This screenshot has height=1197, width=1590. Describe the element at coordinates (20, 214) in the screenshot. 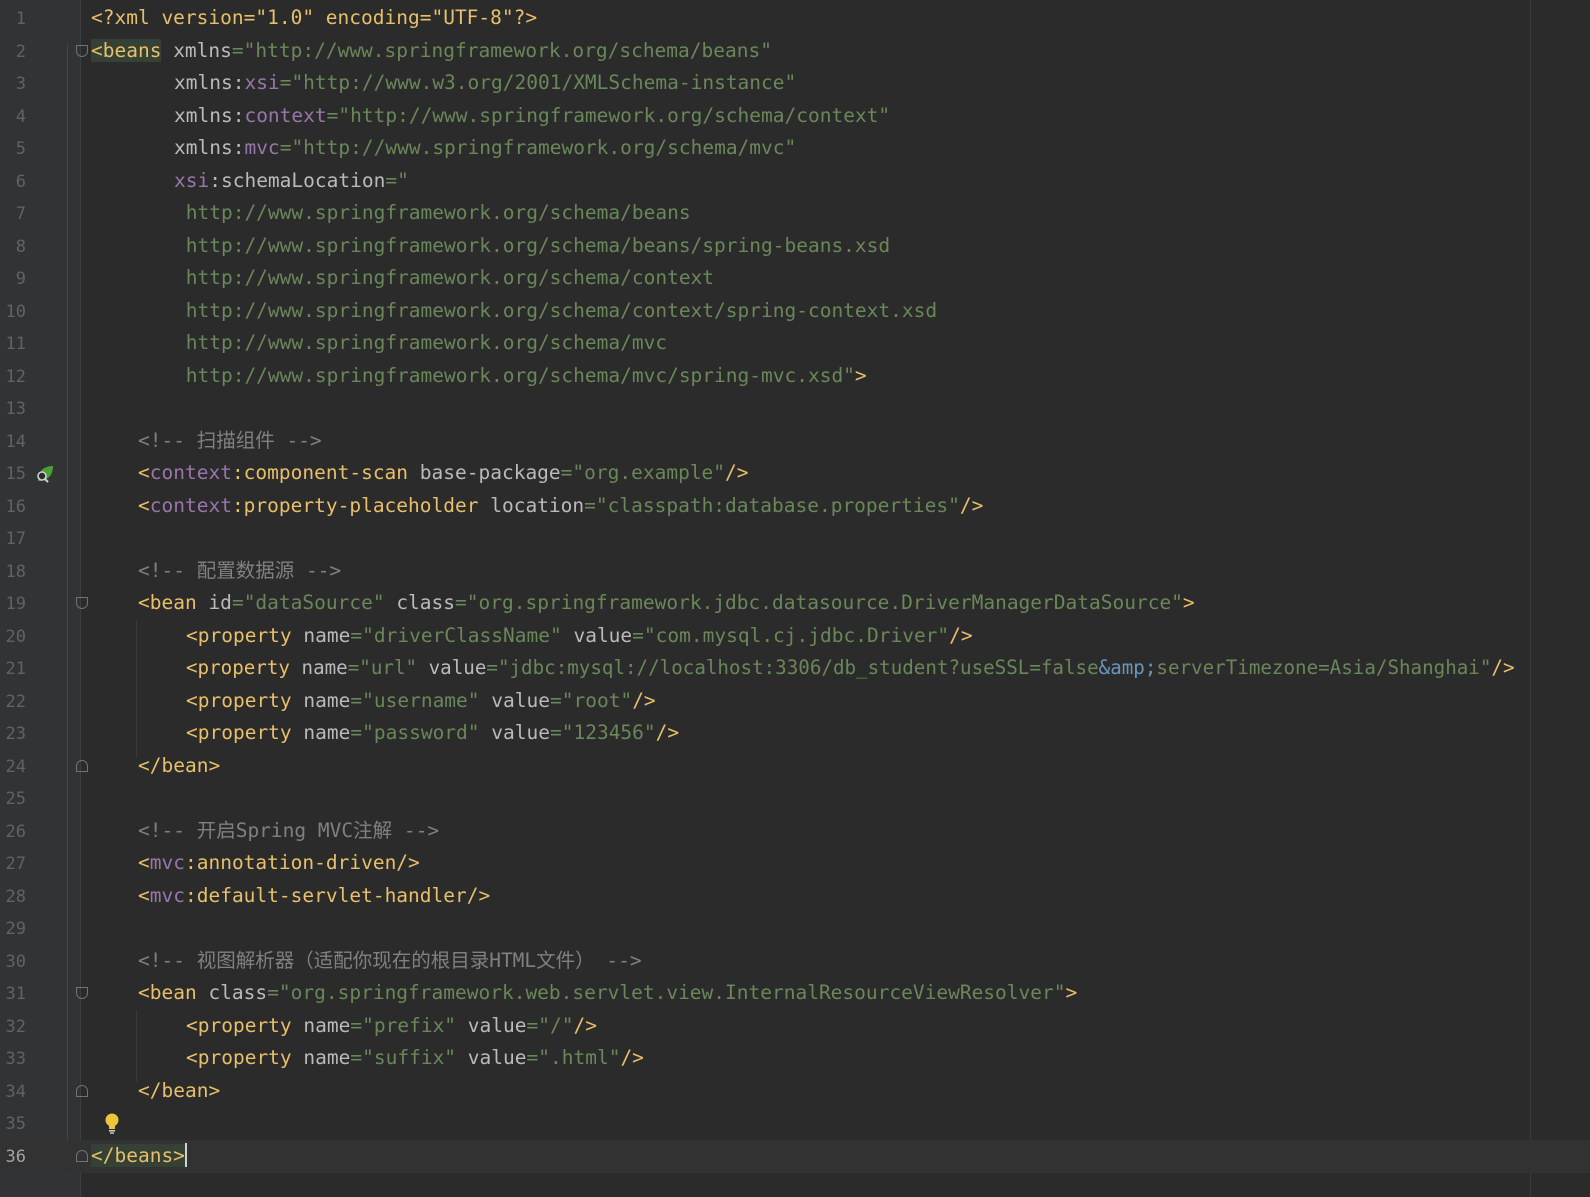

I see `line-number: 7` at that location.